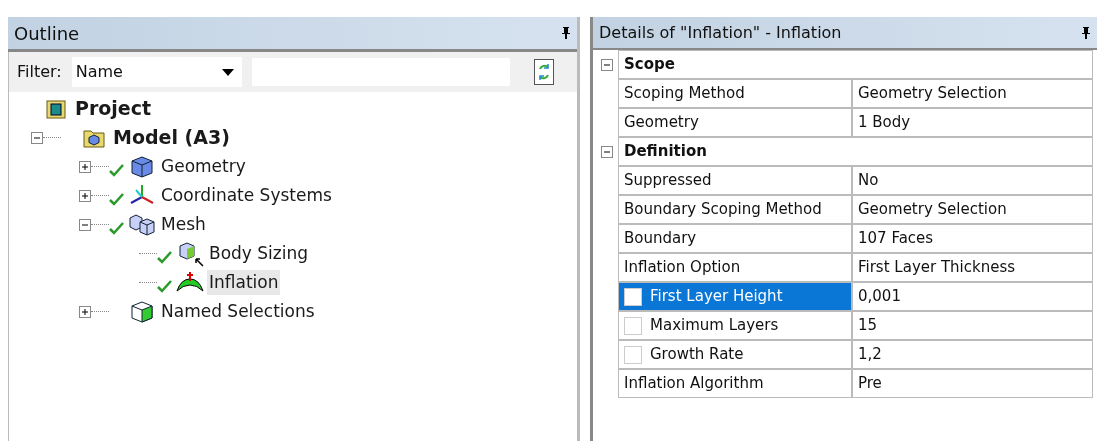 The image size is (1097, 441). What do you see at coordinates (735, 354) in the screenshot?
I see `property-name: Growth Rate` at bounding box center [735, 354].